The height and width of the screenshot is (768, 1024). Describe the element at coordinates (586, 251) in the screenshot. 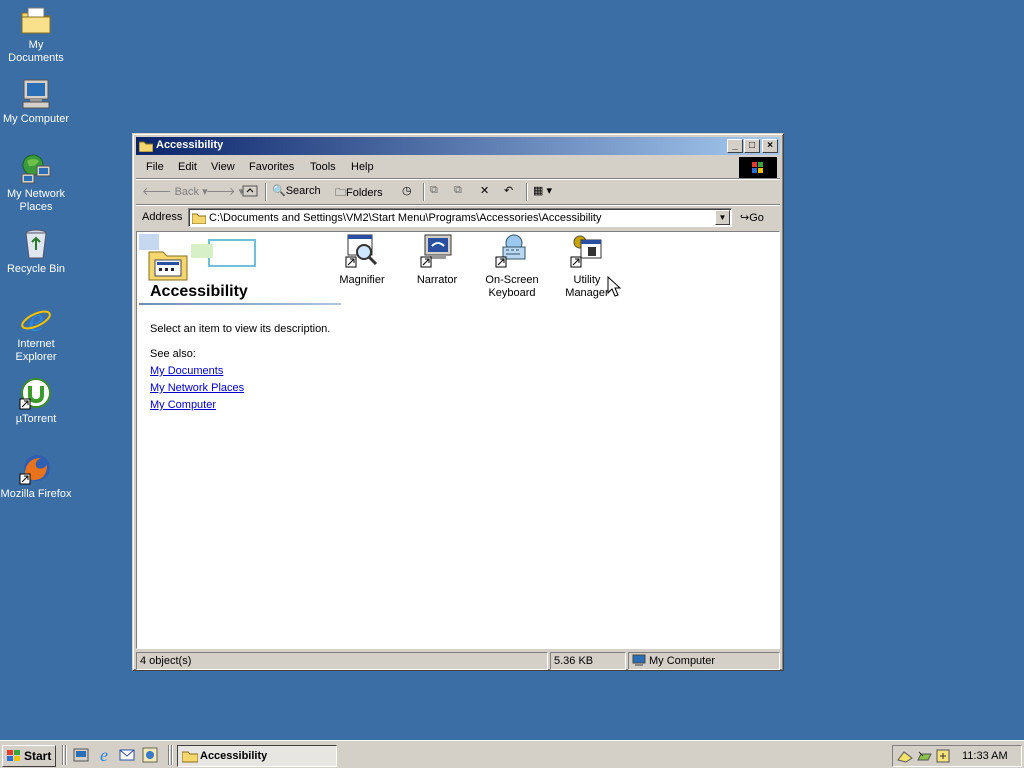

I see `utility-manager-icon` at that location.